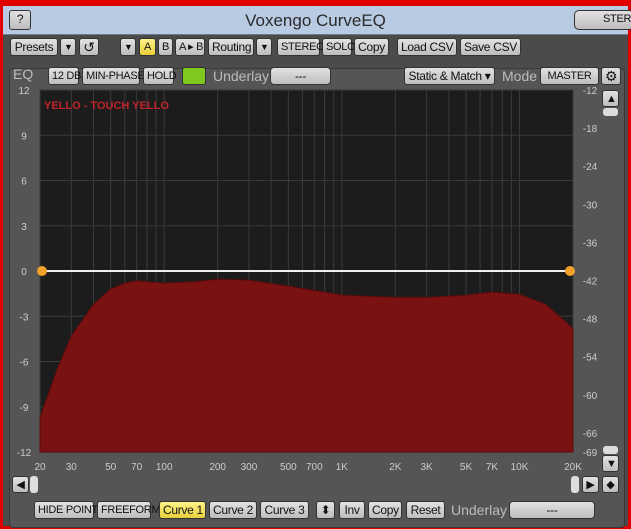 This screenshot has height=529, width=631. Describe the element at coordinates (610, 98) in the screenshot. I see `scroll-up-icon: ▲` at that location.